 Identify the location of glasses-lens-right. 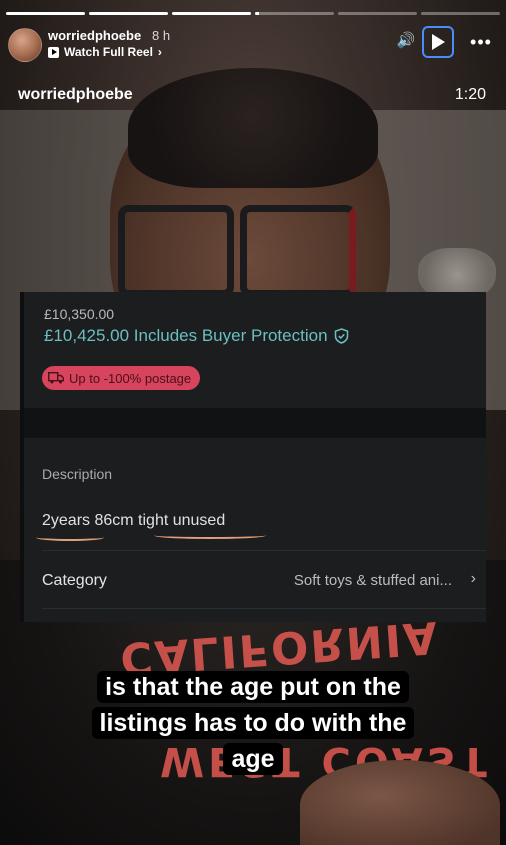
(298, 251).